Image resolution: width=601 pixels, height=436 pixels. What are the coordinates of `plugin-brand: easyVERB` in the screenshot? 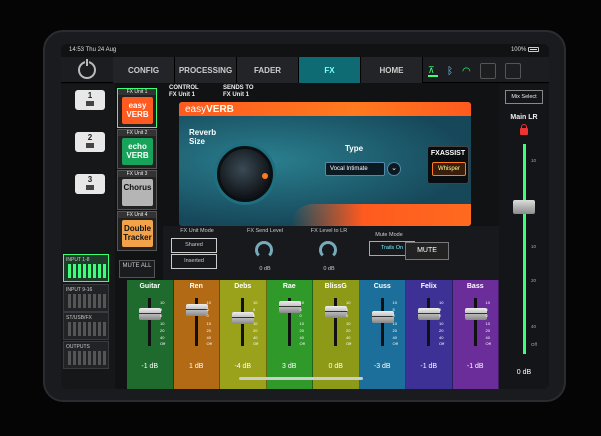 It's located at (209, 109).